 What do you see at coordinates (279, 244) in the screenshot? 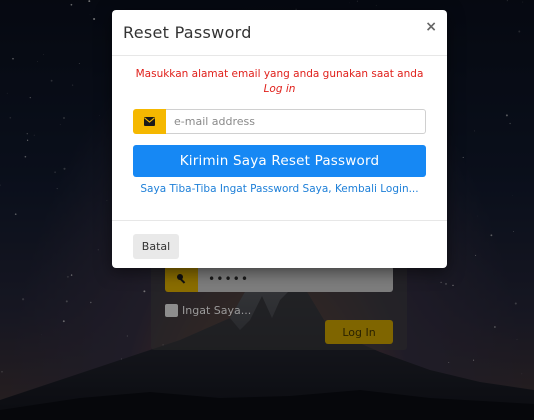
I see `modal-footer: Batal` at bounding box center [279, 244].